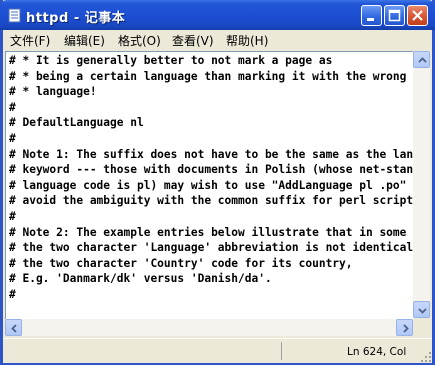 This screenshot has width=435, height=365. I want to click on minimize-icon, so click(370, 19).